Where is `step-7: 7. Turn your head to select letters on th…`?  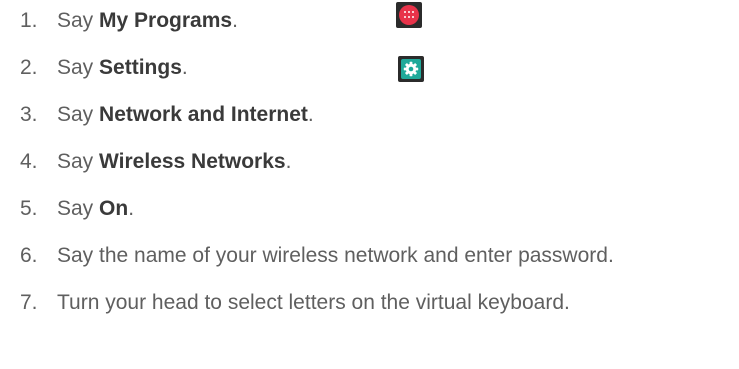 step-7: 7. Turn your head to select letters on th… is located at coordinates (295, 303).